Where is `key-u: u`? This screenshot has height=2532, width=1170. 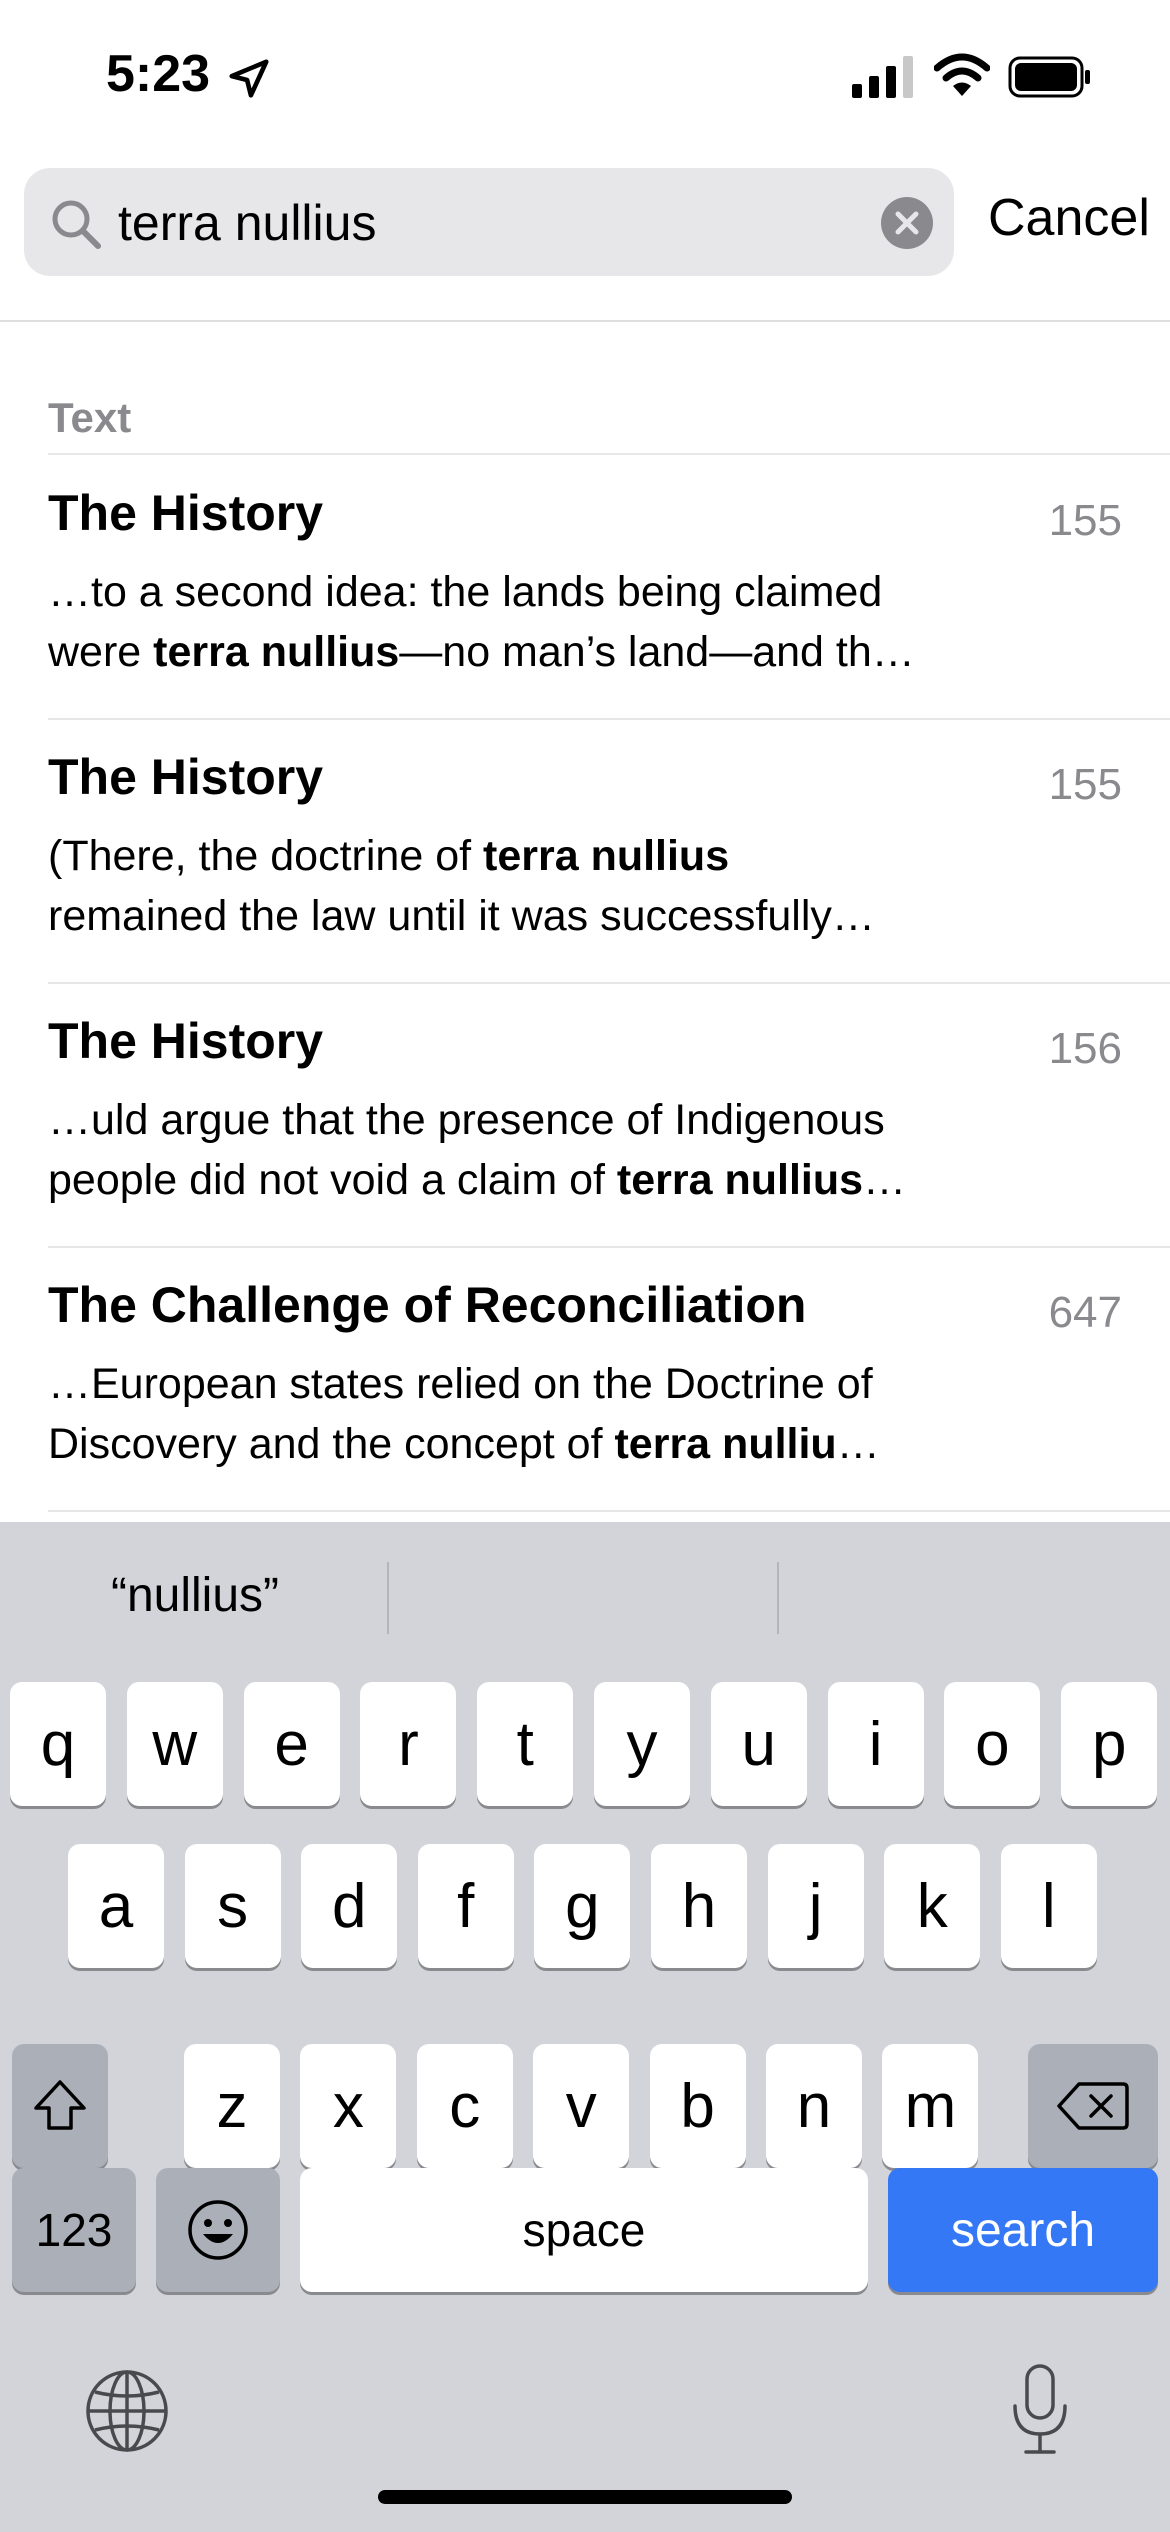 key-u: u is located at coordinates (758, 1744).